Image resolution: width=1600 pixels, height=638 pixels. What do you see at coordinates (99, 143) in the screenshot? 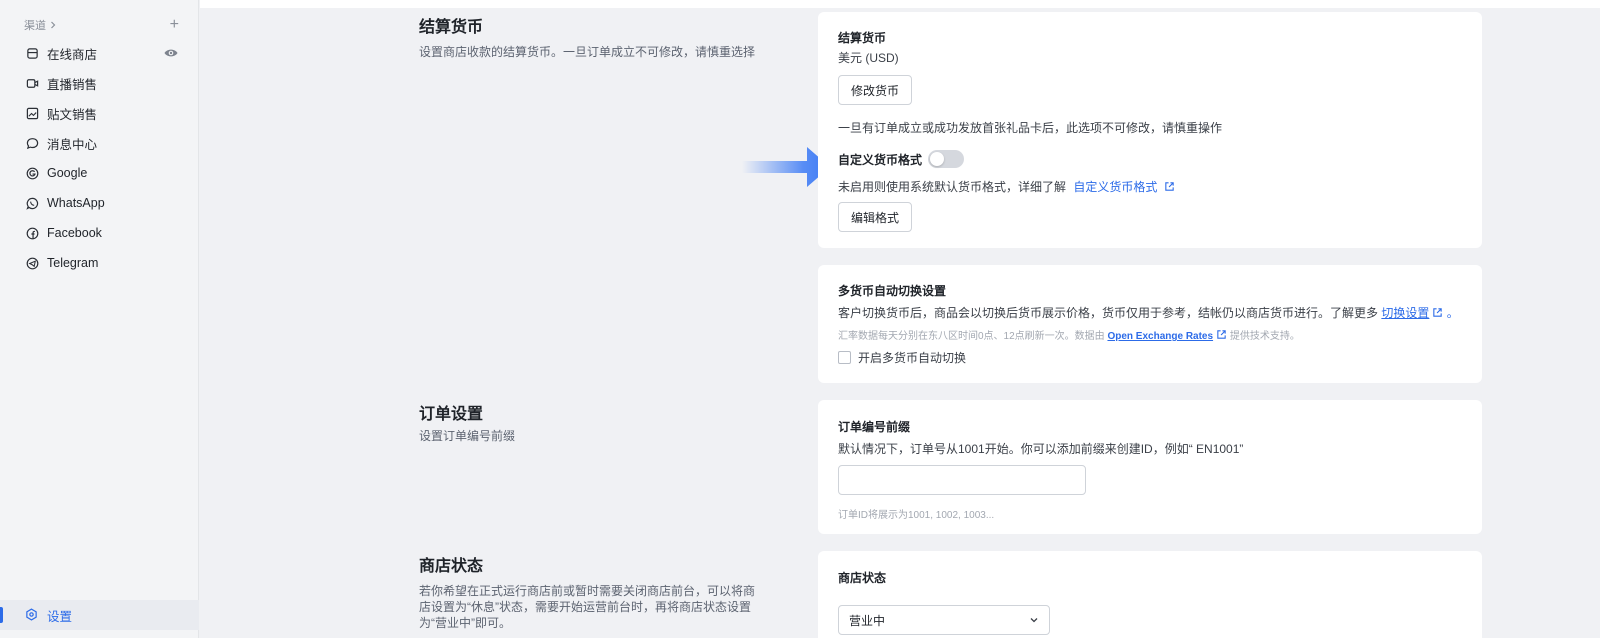
I see `sidebar-item-message-center: 消息中心` at bounding box center [99, 143].